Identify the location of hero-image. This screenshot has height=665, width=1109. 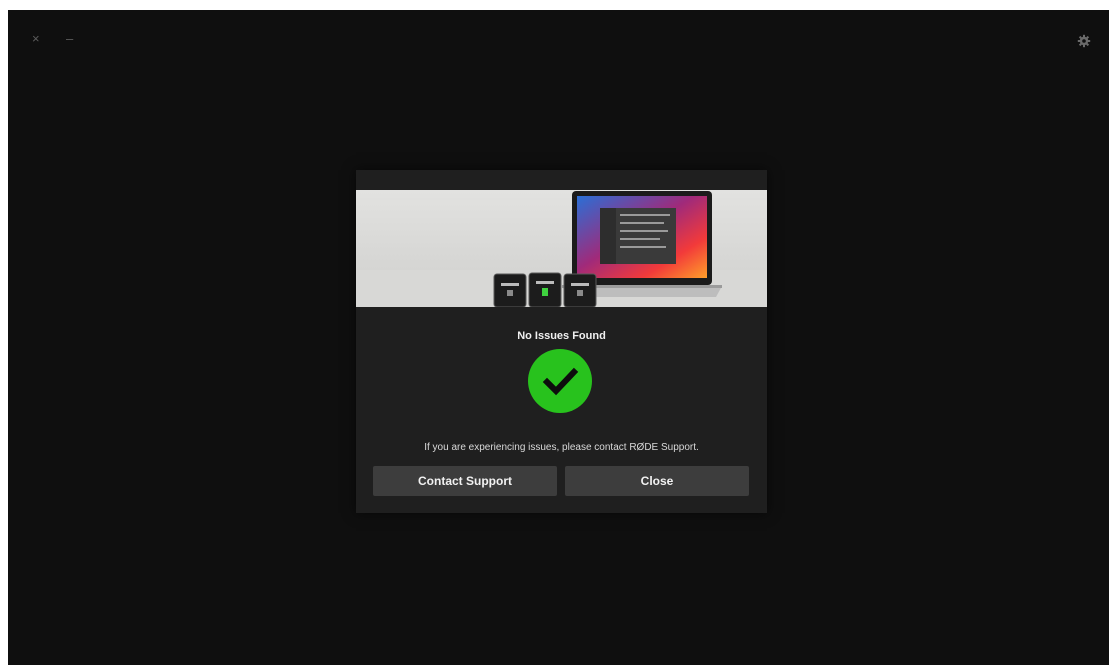
(561, 248).